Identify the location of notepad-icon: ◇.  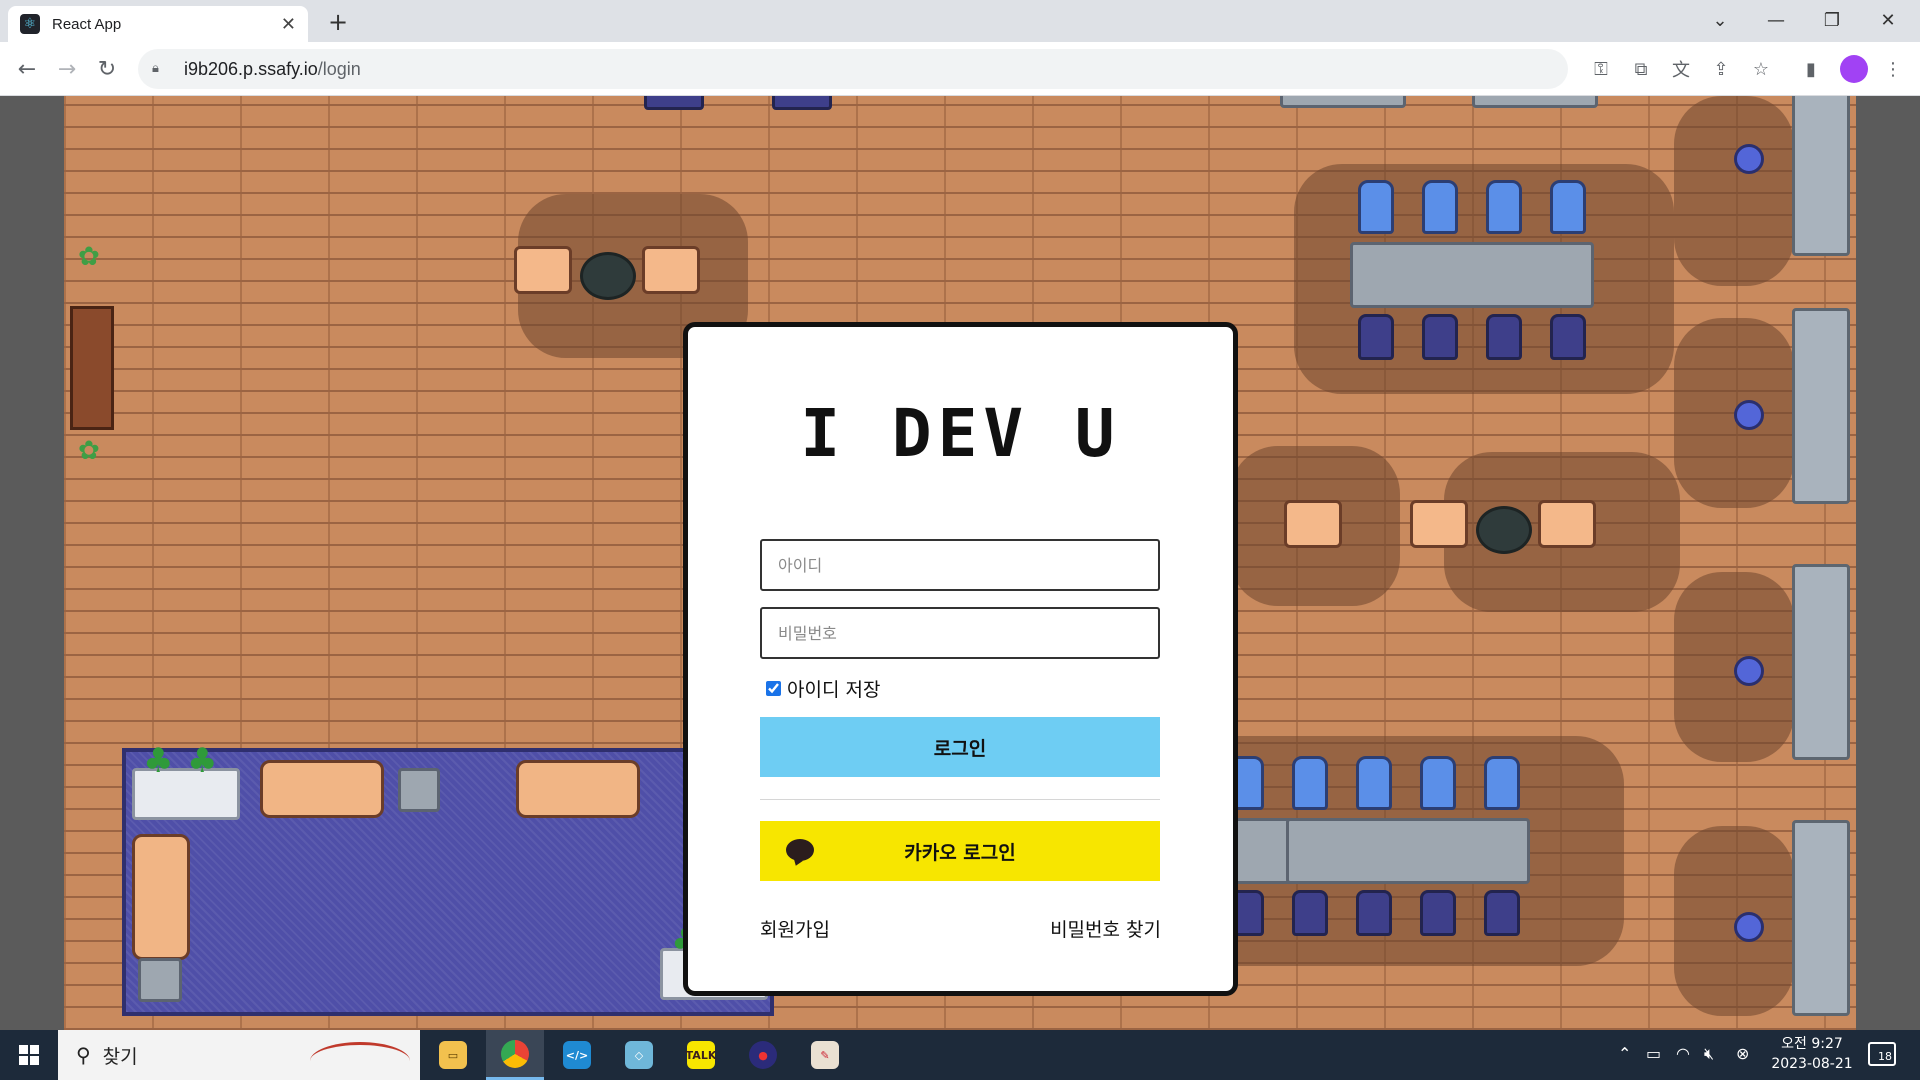
(639, 1055).